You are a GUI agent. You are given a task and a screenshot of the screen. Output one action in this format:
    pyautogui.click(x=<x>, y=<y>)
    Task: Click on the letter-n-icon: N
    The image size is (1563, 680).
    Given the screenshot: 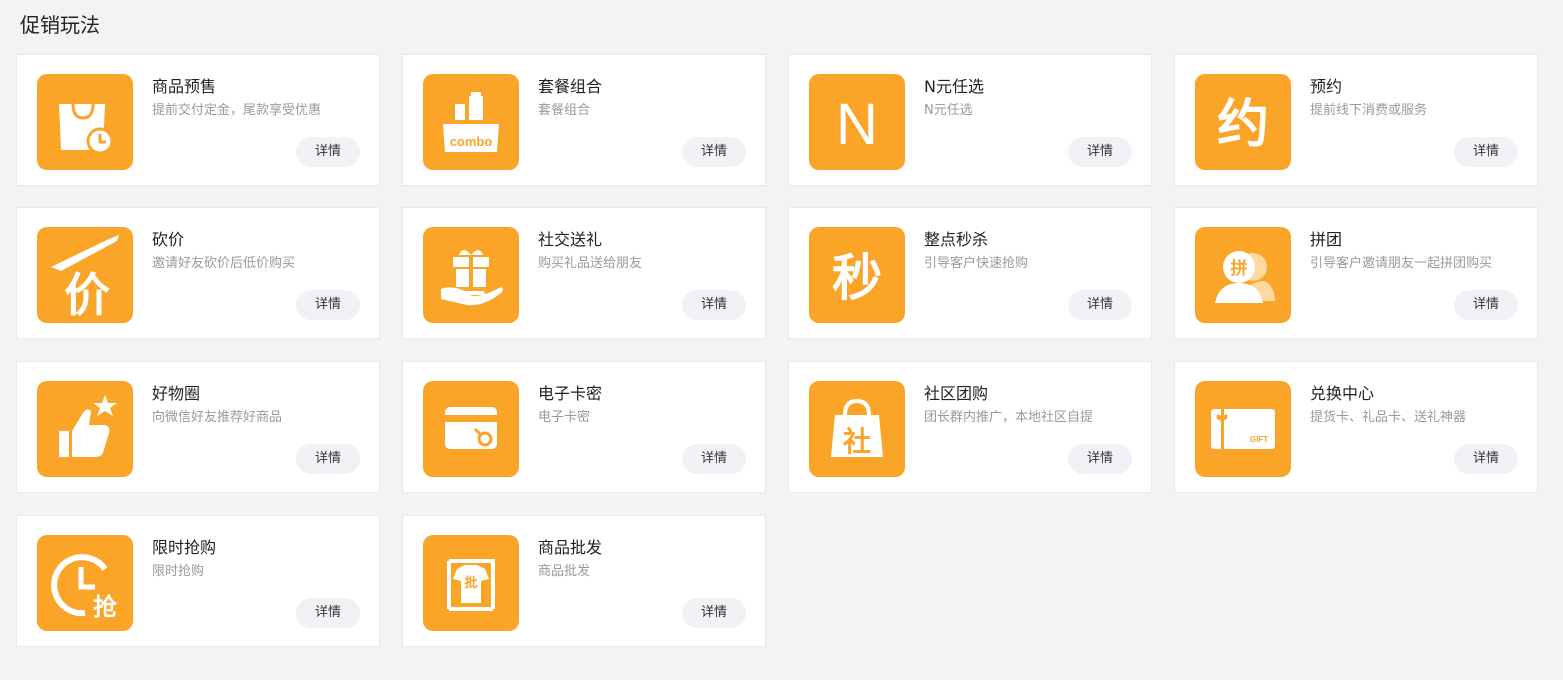 What is the action you would take?
    pyautogui.click(x=857, y=122)
    